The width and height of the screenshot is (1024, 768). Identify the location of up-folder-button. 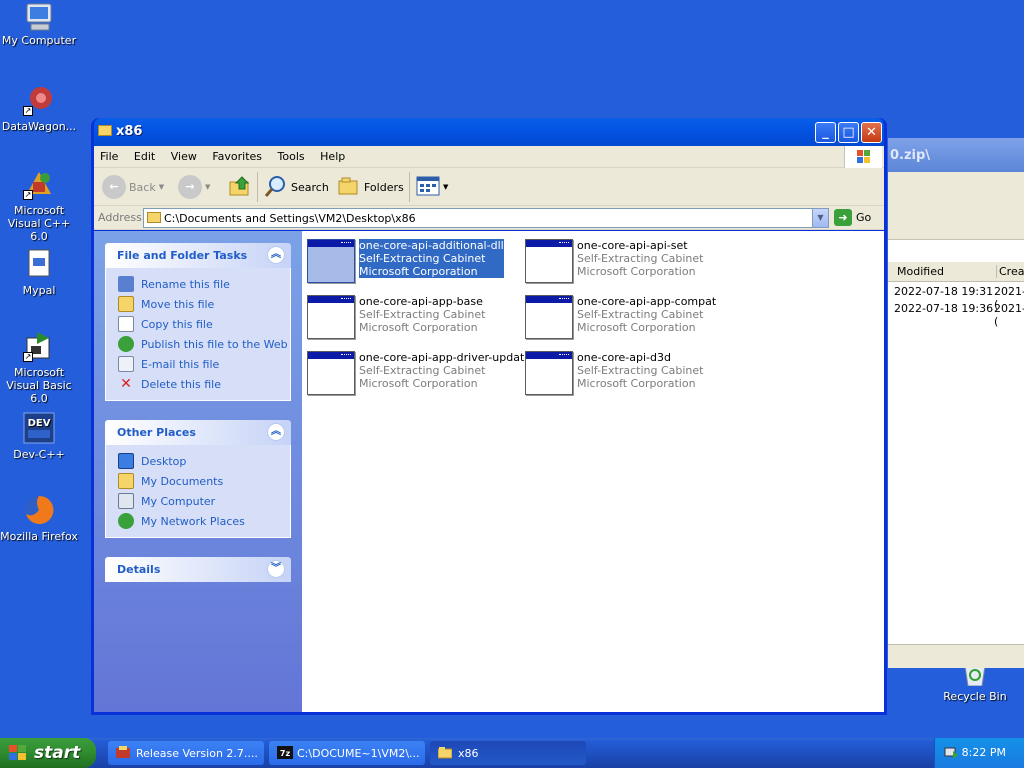
(240, 187).